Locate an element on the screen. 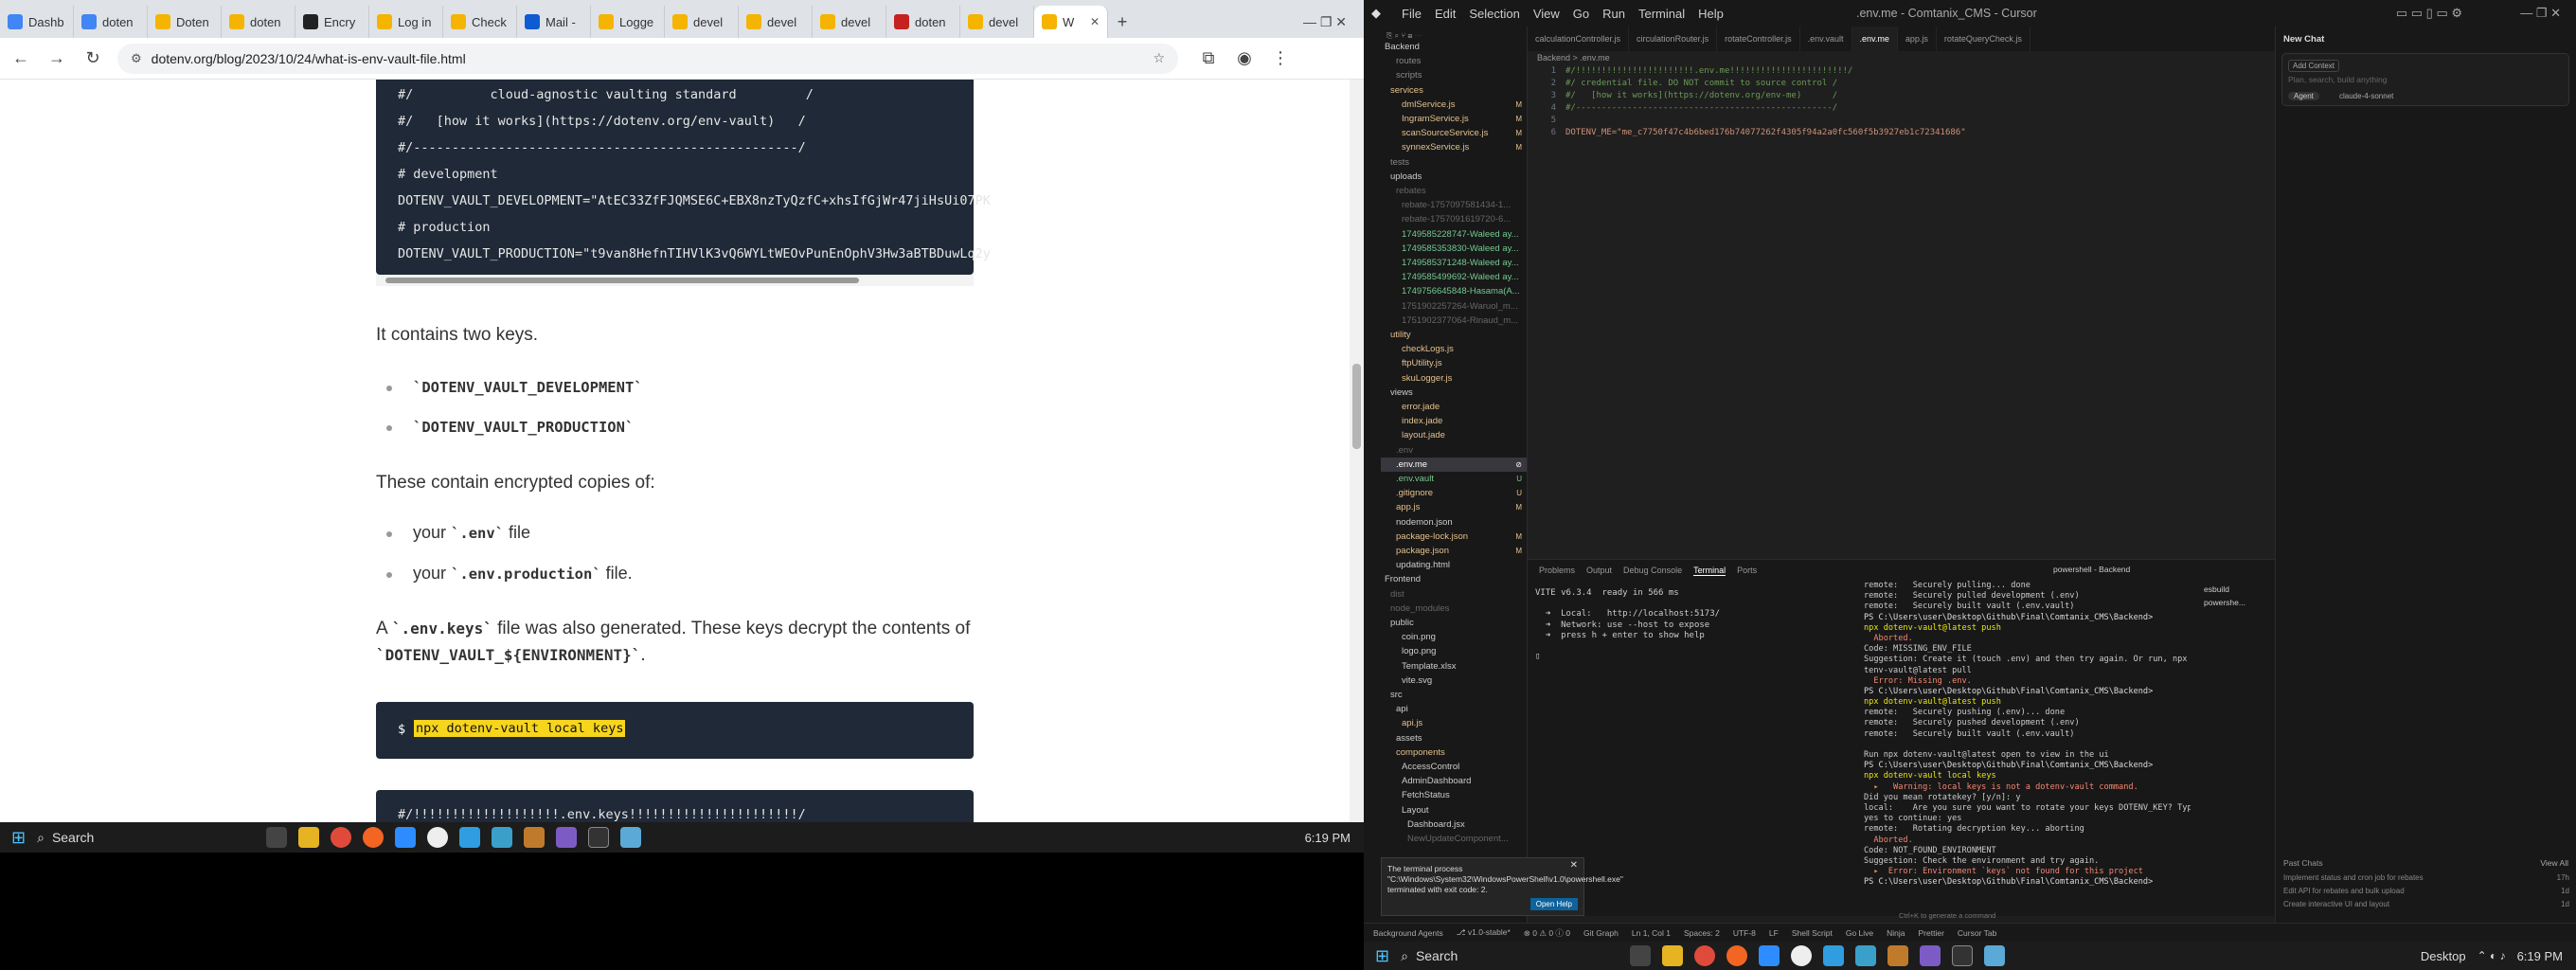 This screenshot has width=2576, height=970. explorer-item: uploads is located at coordinates (1454, 177).